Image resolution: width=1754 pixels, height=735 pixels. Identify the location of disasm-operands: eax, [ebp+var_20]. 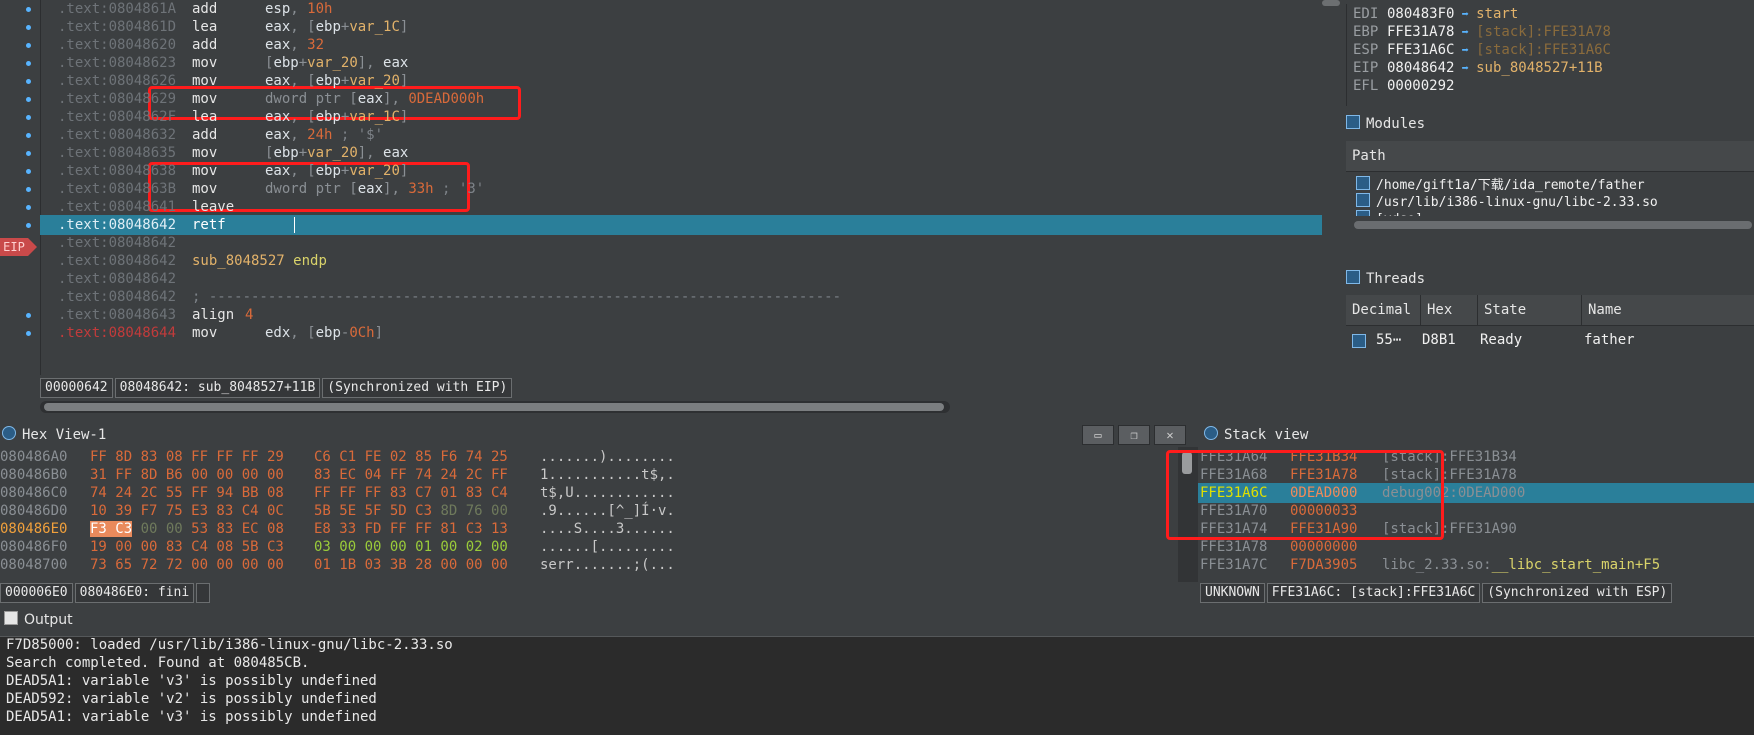
(337, 81).